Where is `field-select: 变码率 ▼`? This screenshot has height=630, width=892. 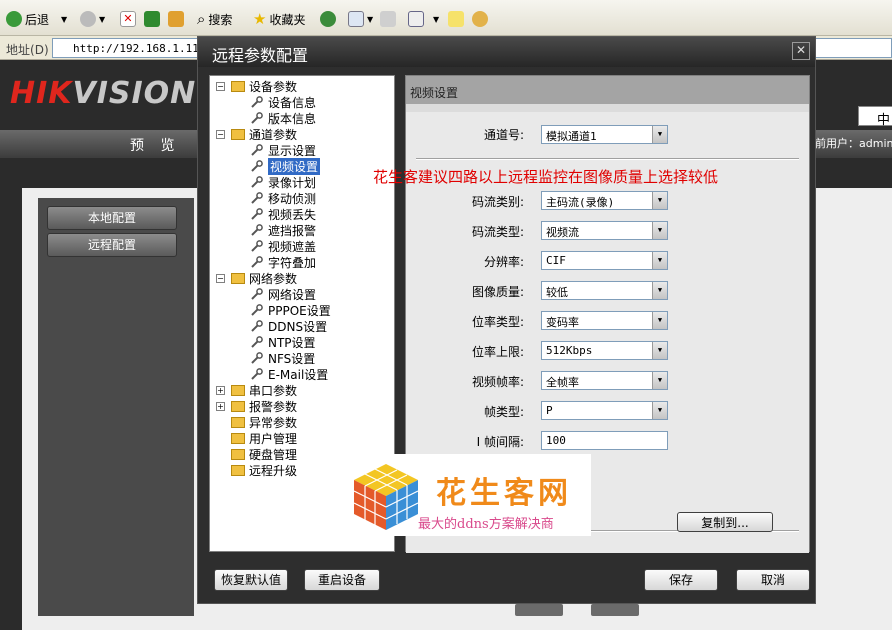
field-select: 变码率 ▼ is located at coordinates (604, 320).